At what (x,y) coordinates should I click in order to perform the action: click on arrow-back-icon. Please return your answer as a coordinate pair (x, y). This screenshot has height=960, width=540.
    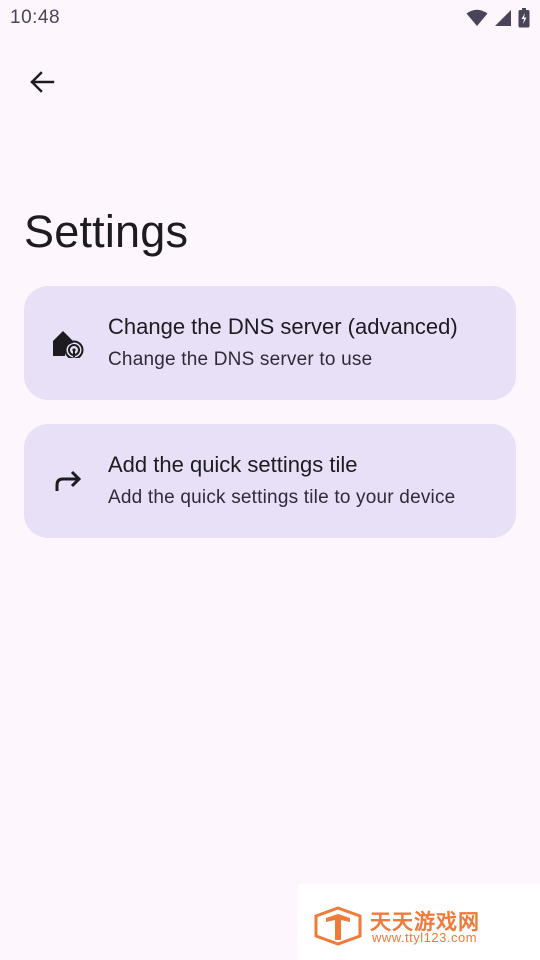
    Looking at the image, I should click on (42, 84).